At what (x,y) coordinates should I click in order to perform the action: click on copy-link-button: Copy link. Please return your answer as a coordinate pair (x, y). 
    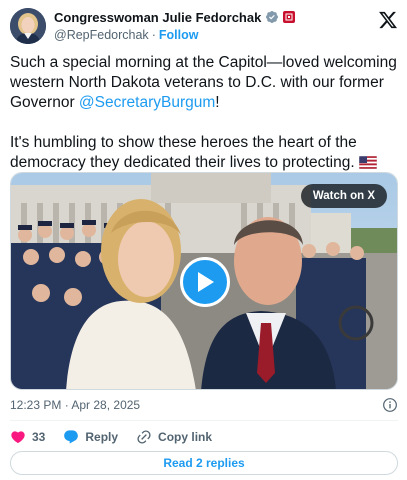
    Looking at the image, I should click on (174, 437).